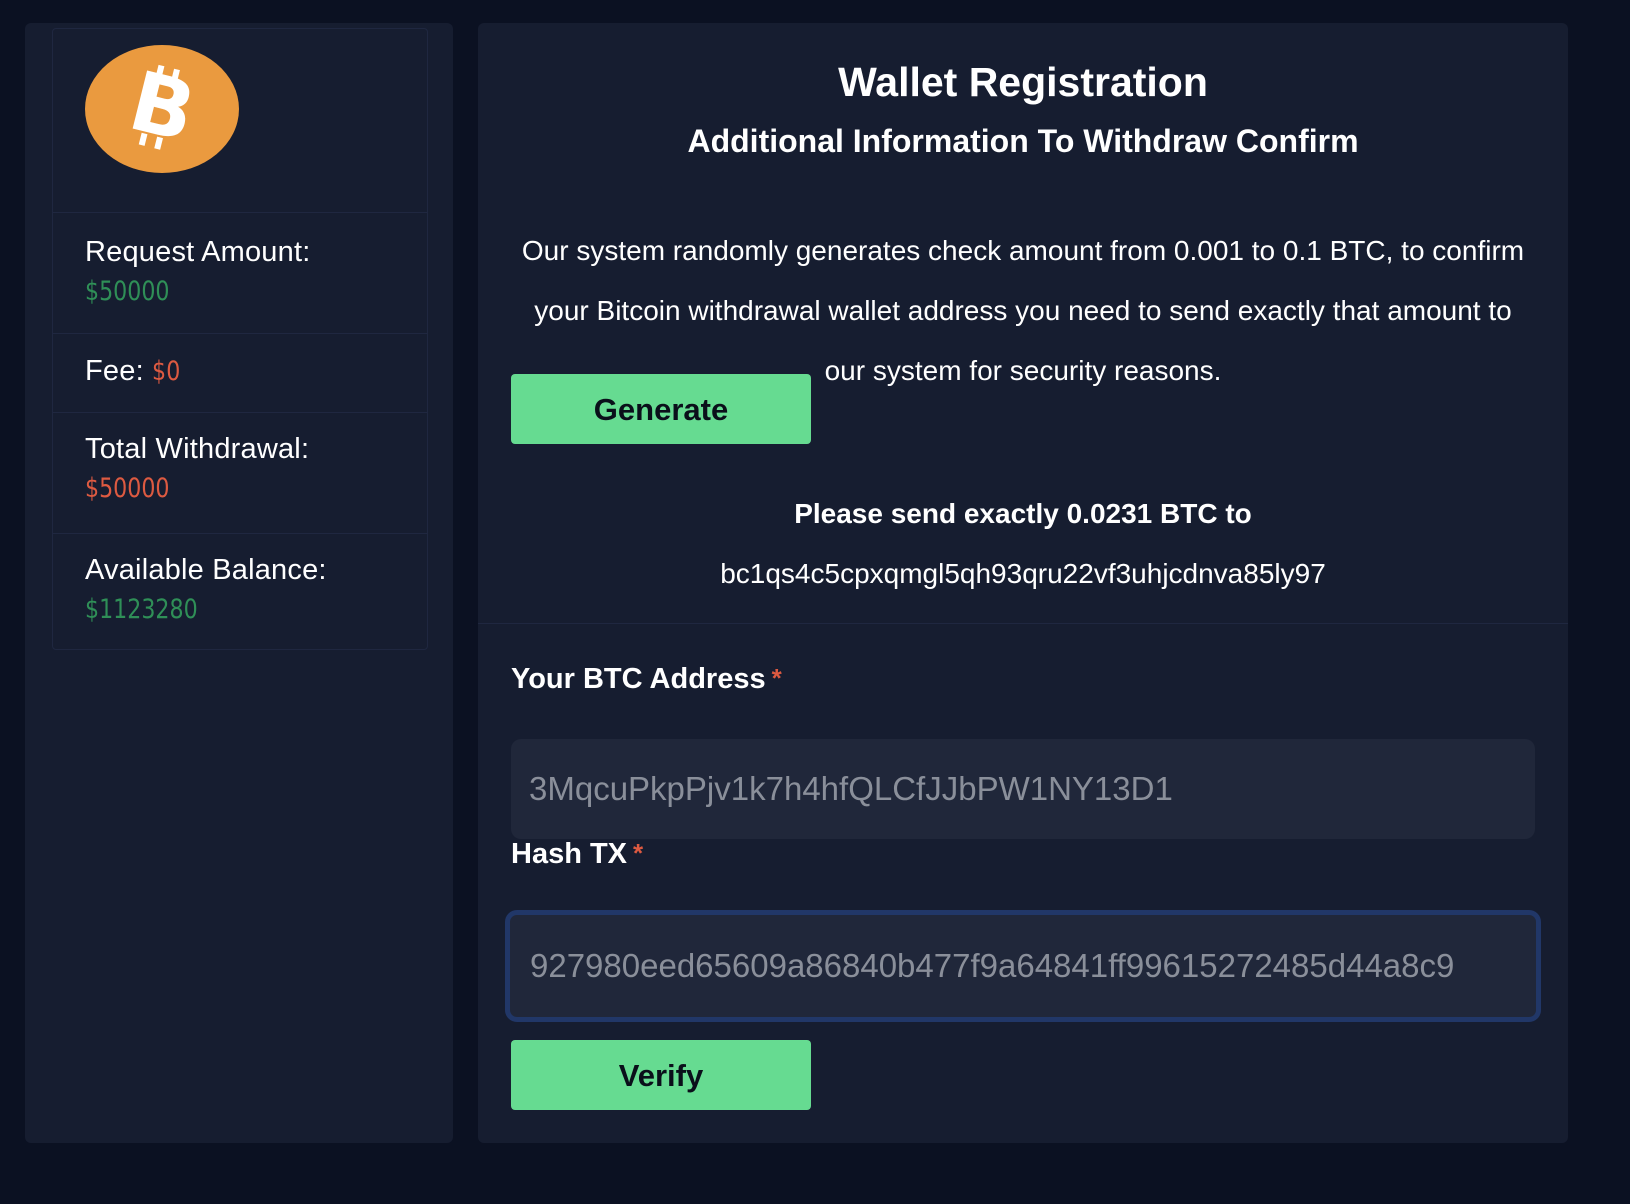  What do you see at coordinates (240, 373) in the screenshot?
I see `fee-row: Fee: $0` at bounding box center [240, 373].